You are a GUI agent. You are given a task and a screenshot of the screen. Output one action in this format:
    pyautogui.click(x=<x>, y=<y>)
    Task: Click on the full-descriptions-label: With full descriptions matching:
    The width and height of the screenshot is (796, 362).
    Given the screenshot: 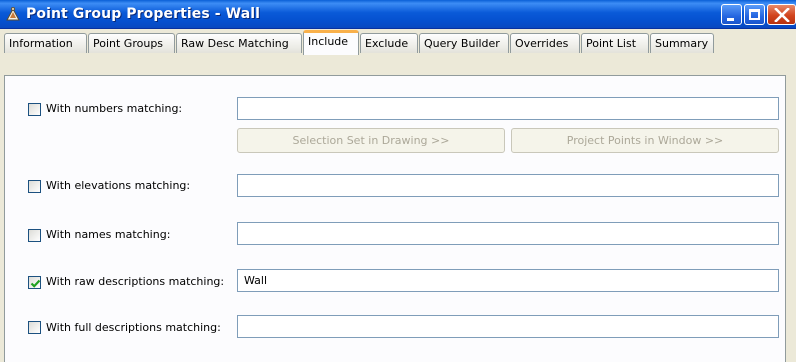 What is the action you would take?
    pyautogui.click(x=133, y=327)
    